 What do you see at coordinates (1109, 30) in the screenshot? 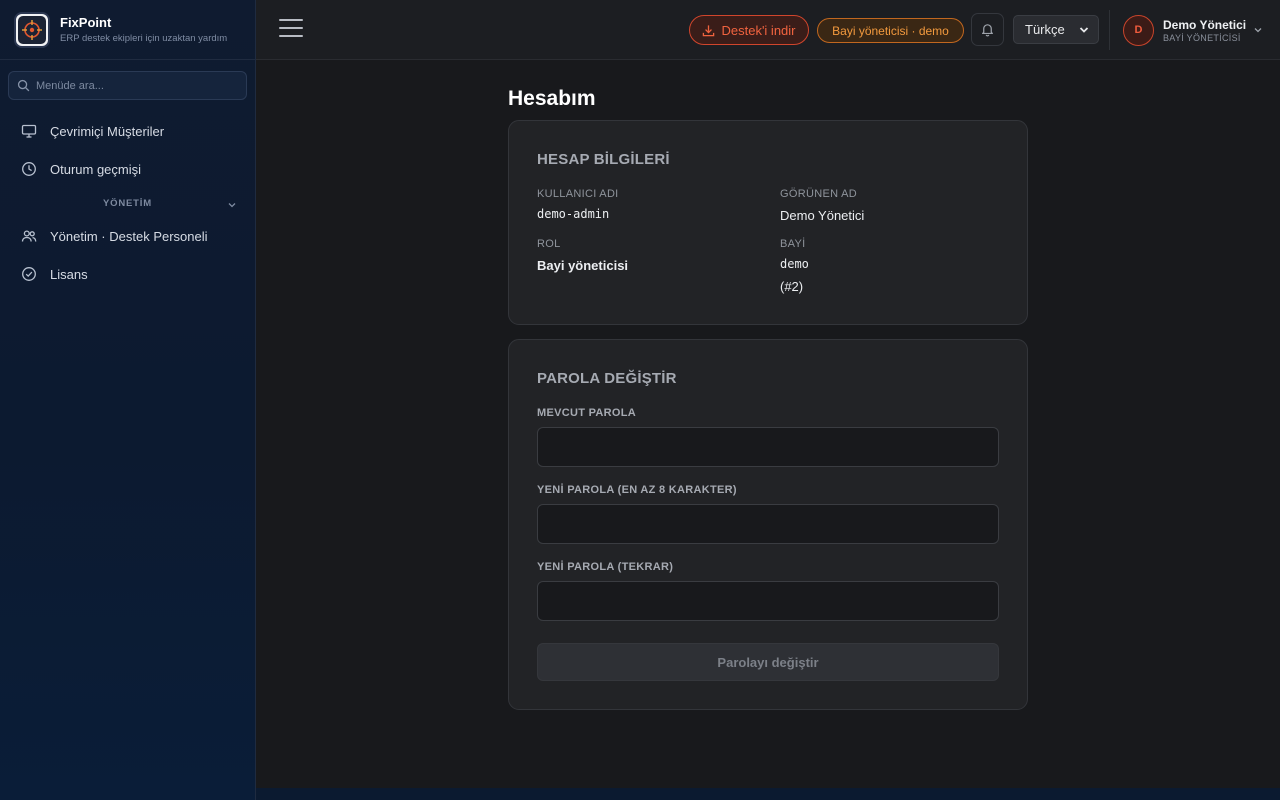
I see `header-divider` at bounding box center [1109, 30].